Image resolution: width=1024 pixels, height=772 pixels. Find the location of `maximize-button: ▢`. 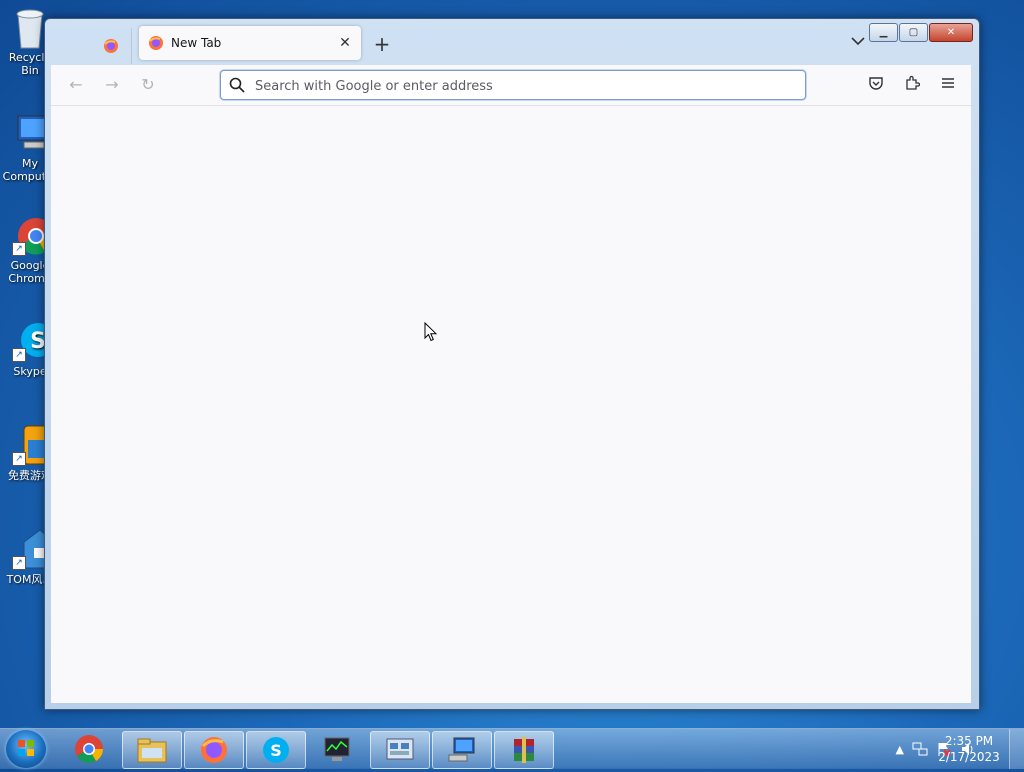

maximize-button: ▢ is located at coordinates (913, 32).